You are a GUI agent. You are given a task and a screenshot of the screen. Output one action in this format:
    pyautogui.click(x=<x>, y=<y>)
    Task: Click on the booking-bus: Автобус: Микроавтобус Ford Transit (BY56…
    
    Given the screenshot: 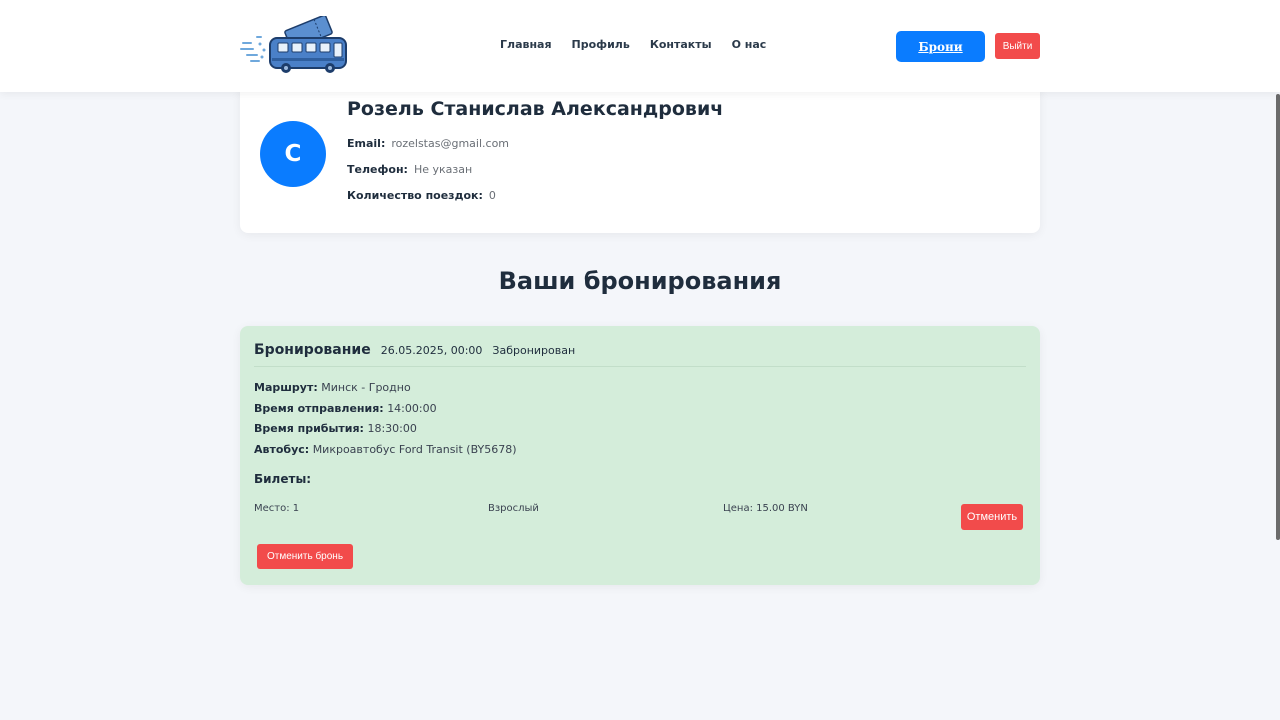 What is the action you would take?
    pyautogui.click(x=385, y=449)
    